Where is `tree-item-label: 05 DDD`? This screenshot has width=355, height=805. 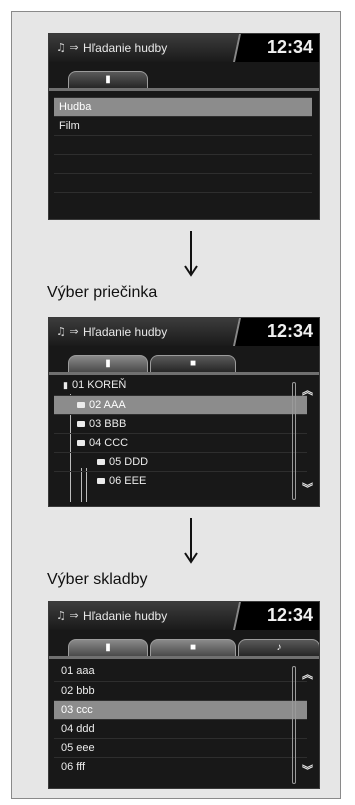 tree-item-label: 05 DDD is located at coordinates (129, 462).